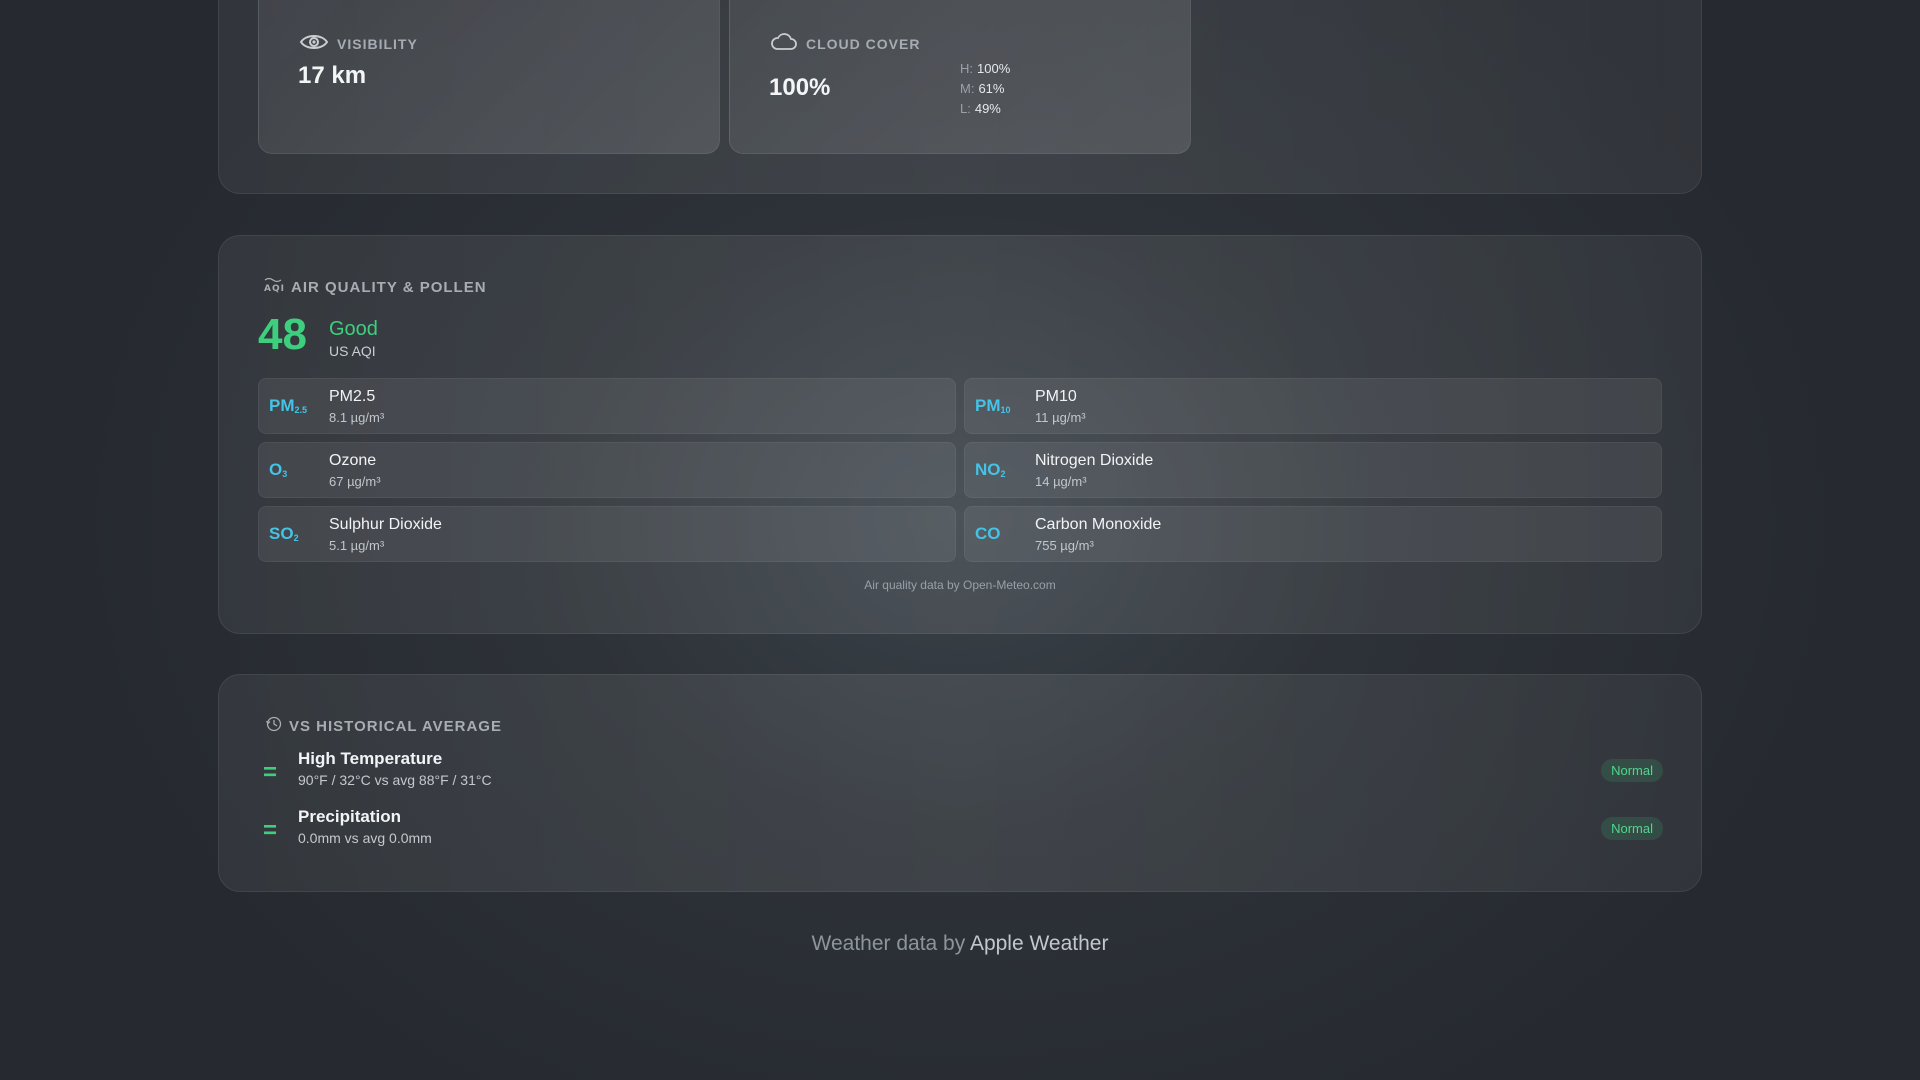  I want to click on pollutant-symbol: SO2, so click(284, 533).